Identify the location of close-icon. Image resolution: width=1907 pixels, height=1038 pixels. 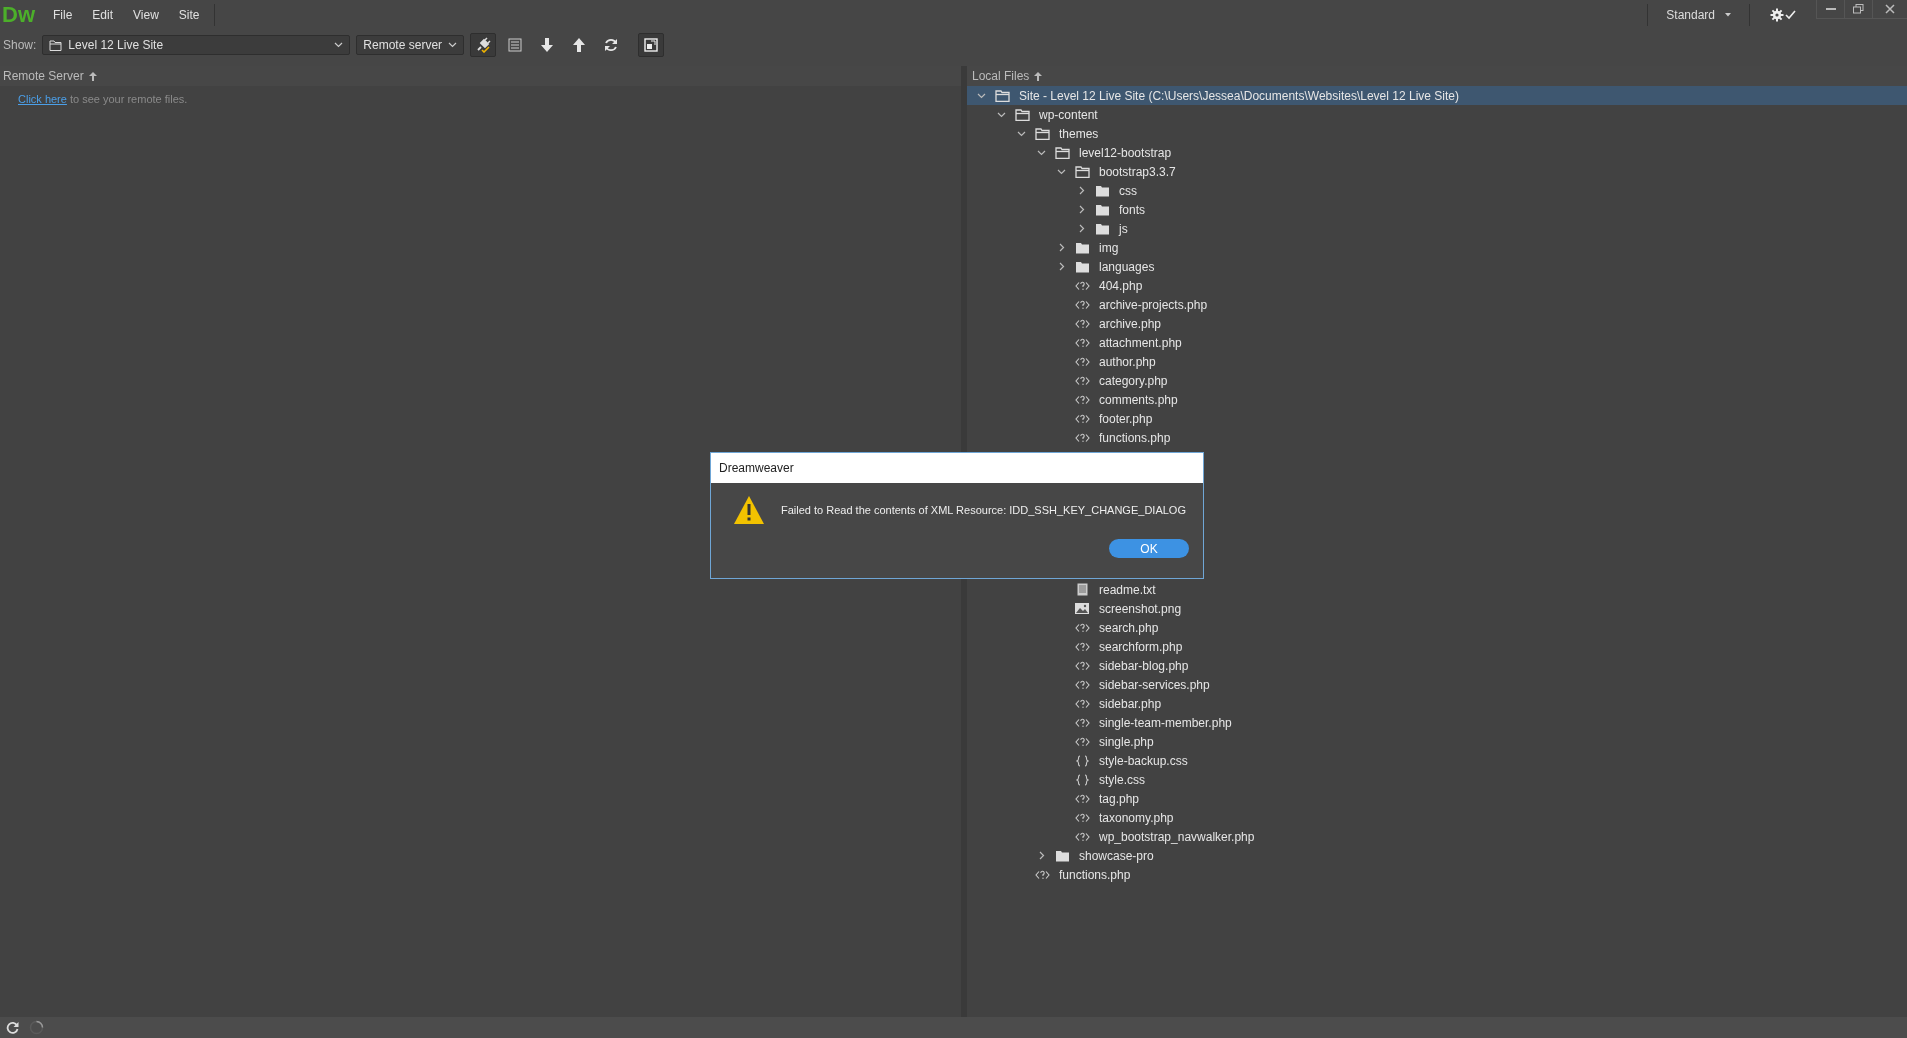
(1890, 9).